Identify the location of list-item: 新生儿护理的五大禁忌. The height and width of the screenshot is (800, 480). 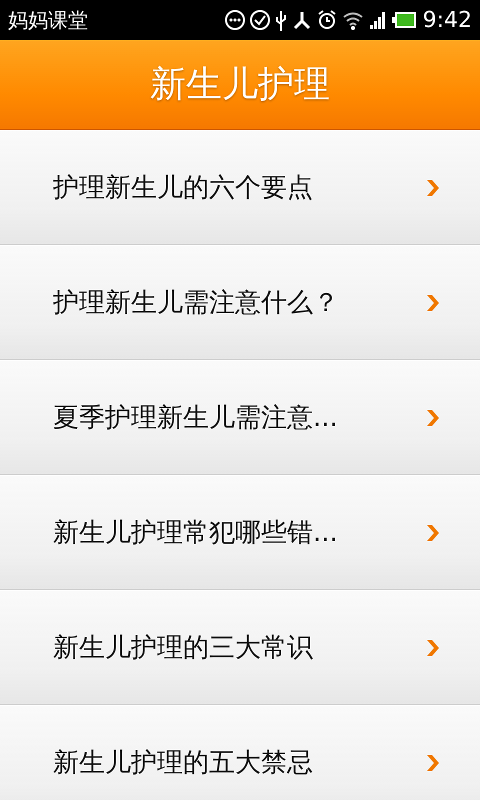
(240, 752).